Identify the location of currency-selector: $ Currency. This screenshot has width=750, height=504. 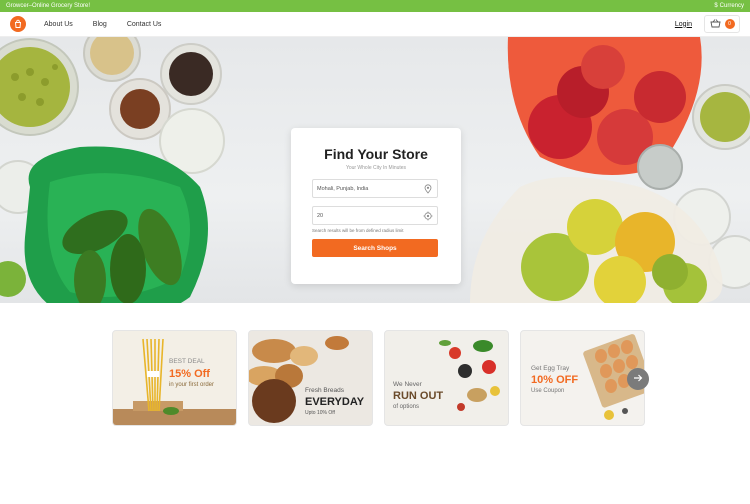
(729, 6).